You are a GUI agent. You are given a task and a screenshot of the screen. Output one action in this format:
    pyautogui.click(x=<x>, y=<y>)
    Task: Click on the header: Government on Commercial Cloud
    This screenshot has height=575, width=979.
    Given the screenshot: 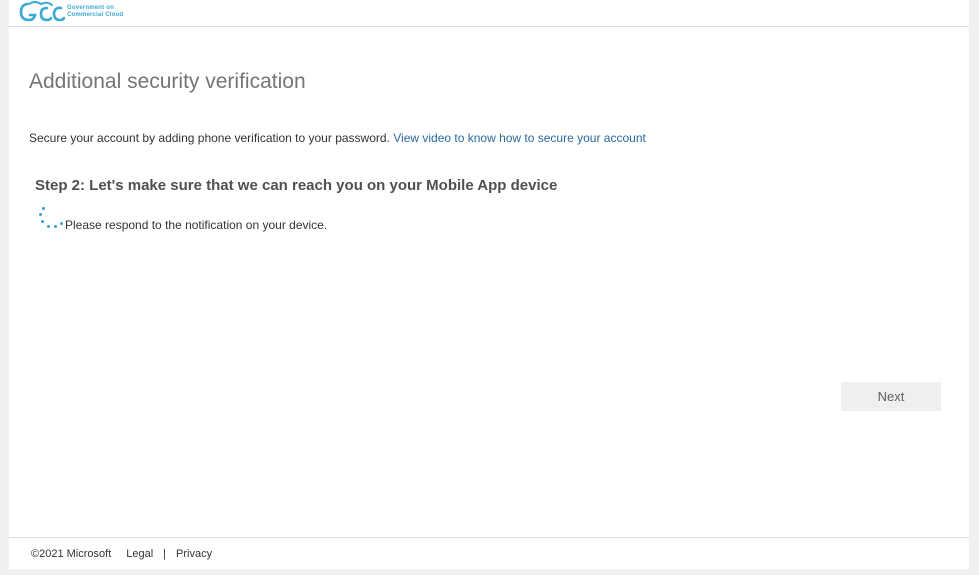 What is the action you would take?
    pyautogui.click(x=489, y=13)
    